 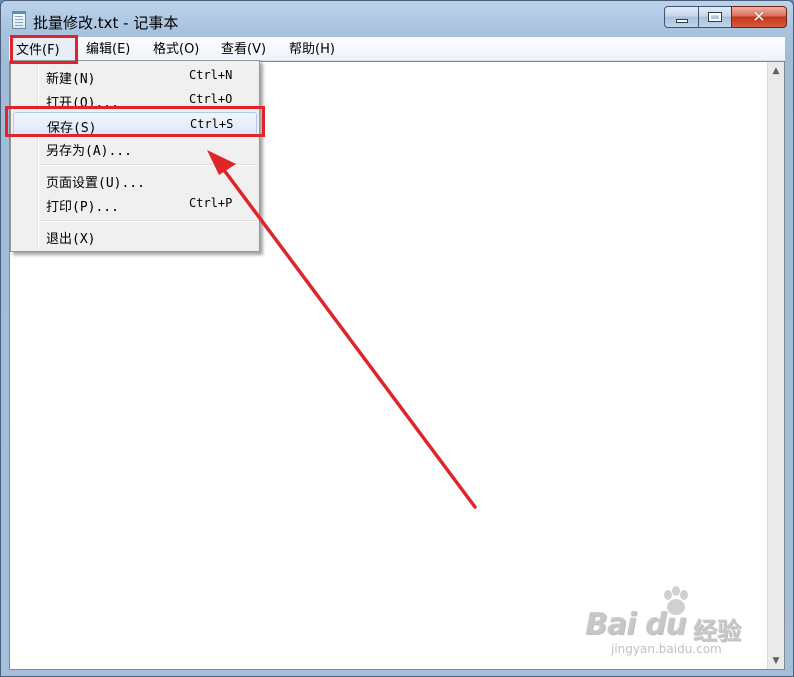 What do you see at coordinates (211, 203) in the screenshot?
I see `menu-item-shortcut: Ctrl+P` at bounding box center [211, 203].